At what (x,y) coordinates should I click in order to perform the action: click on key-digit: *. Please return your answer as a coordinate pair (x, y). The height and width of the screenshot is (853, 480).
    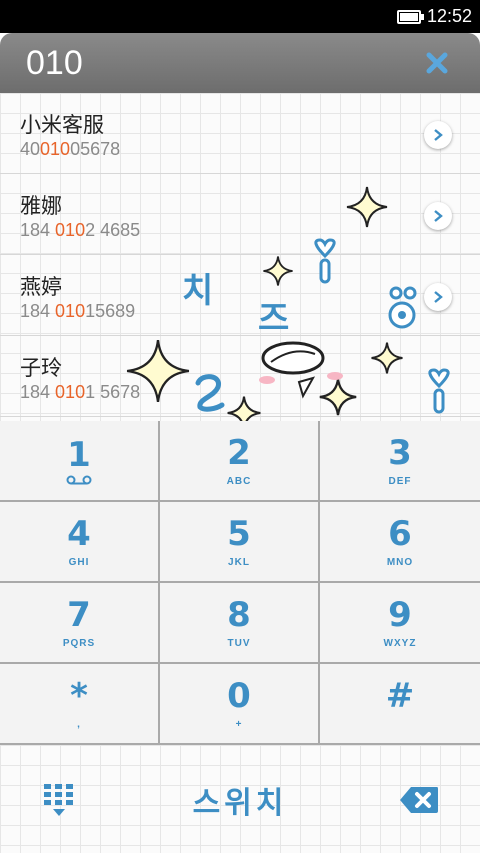
    Looking at the image, I should click on (79, 695).